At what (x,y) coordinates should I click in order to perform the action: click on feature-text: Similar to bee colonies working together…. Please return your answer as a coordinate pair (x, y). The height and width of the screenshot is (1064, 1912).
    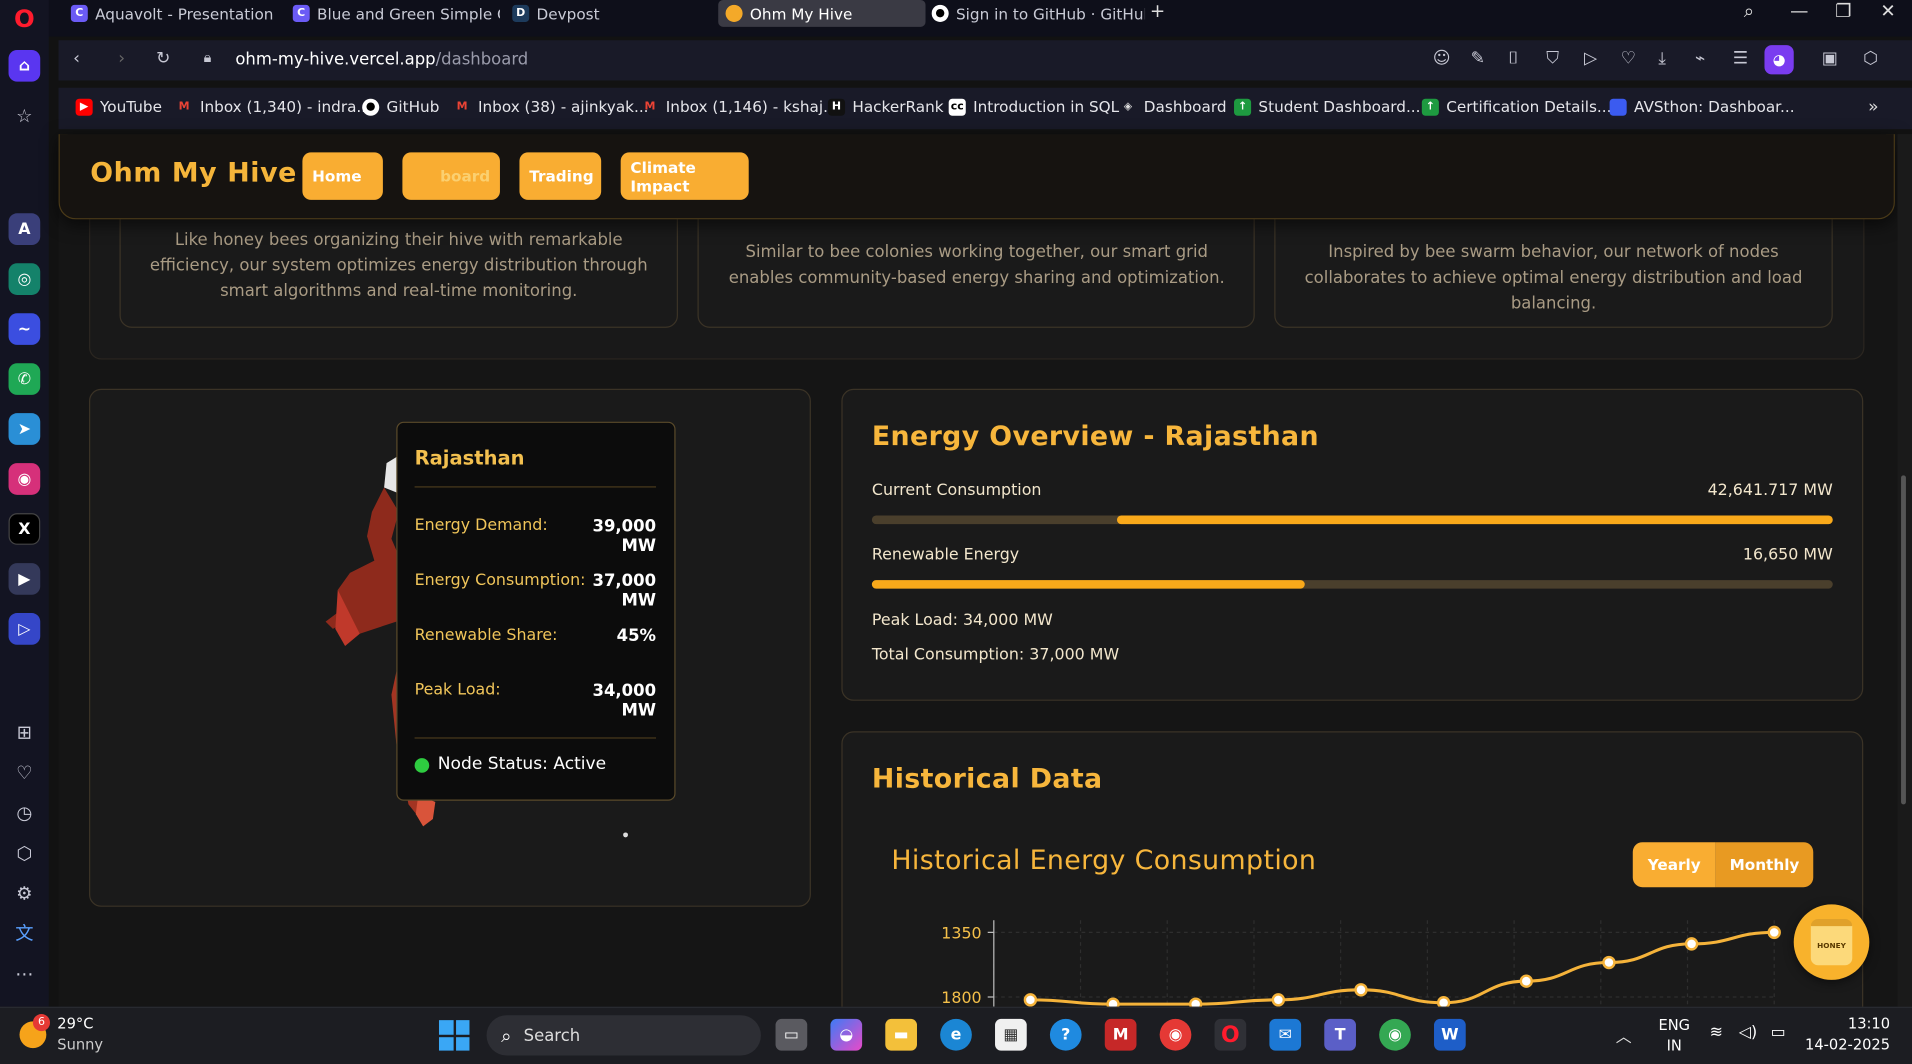
    Looking at the image, I should click on (976, 265).